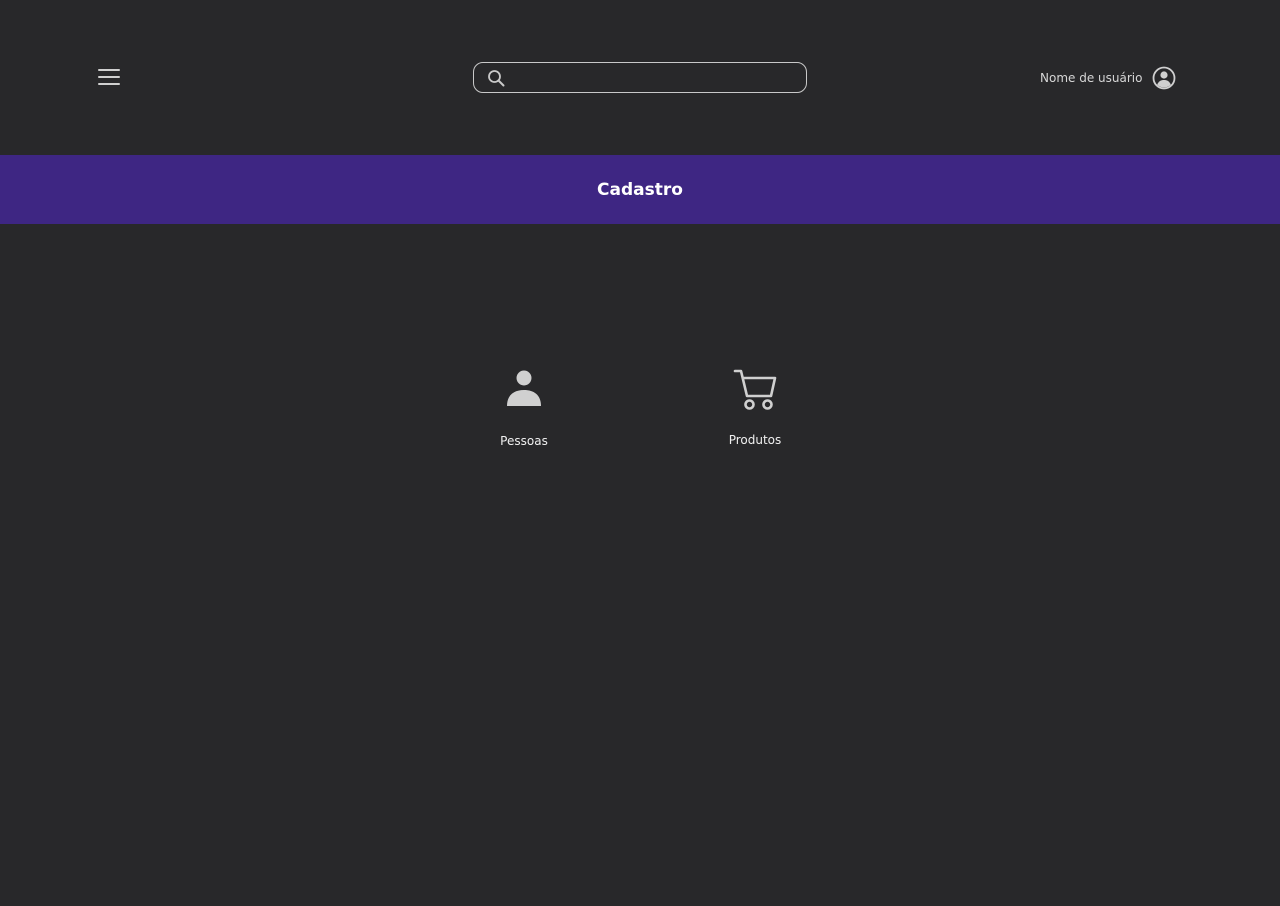  Describe the element at coordinates (1164, 78) in the screenshot. I see `user-circle-icon` at that location.